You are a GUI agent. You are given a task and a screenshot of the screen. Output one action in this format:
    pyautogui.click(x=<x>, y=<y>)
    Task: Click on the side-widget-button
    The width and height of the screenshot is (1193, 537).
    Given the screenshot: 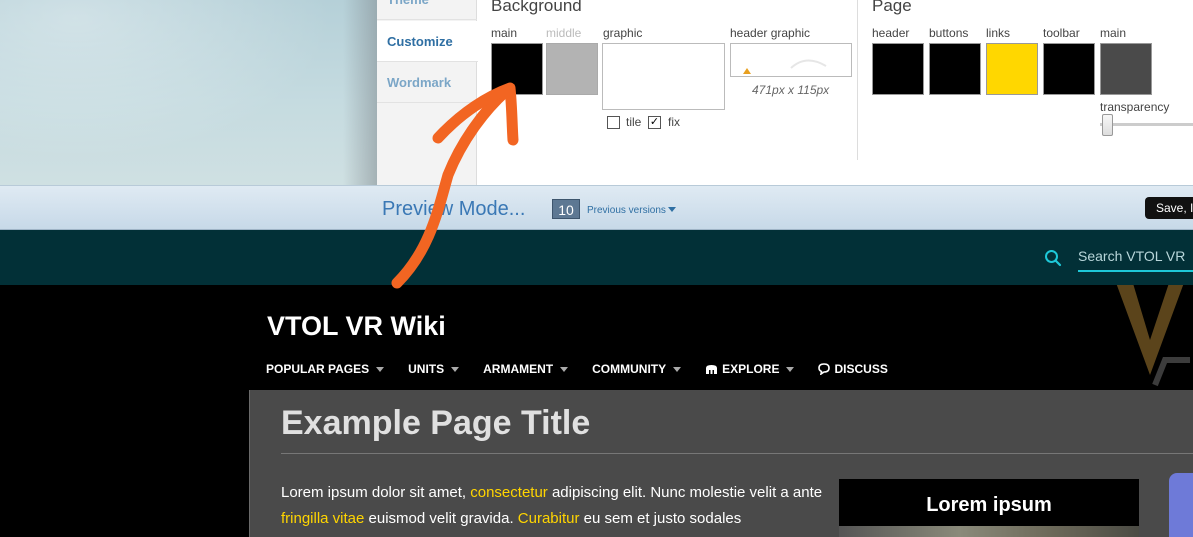 What is the action you would take?
    pyautogui.click(x=1181, y=505)
    